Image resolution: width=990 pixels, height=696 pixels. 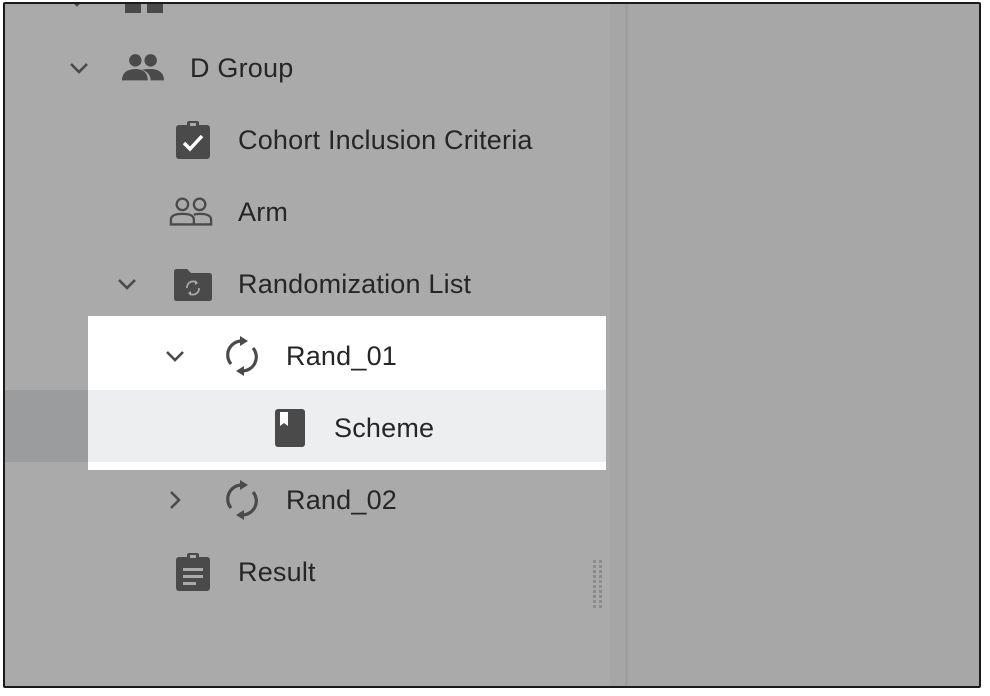 What do you see at coordinates (263, 212) in the screenshot?
I see `tree-item-label: Arm` at bounding box center [263, 212].